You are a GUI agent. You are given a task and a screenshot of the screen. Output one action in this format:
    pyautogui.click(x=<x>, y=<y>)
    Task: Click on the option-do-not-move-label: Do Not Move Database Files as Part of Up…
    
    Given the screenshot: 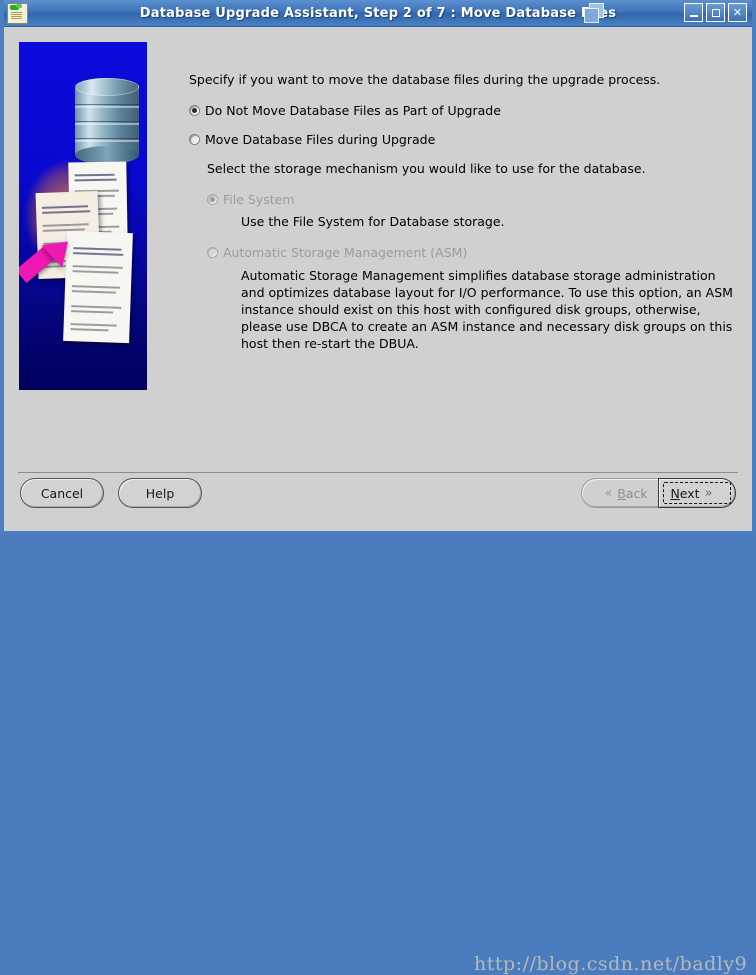 What is the action you would take?
    pyautogui.click(x=353, y=110)
    